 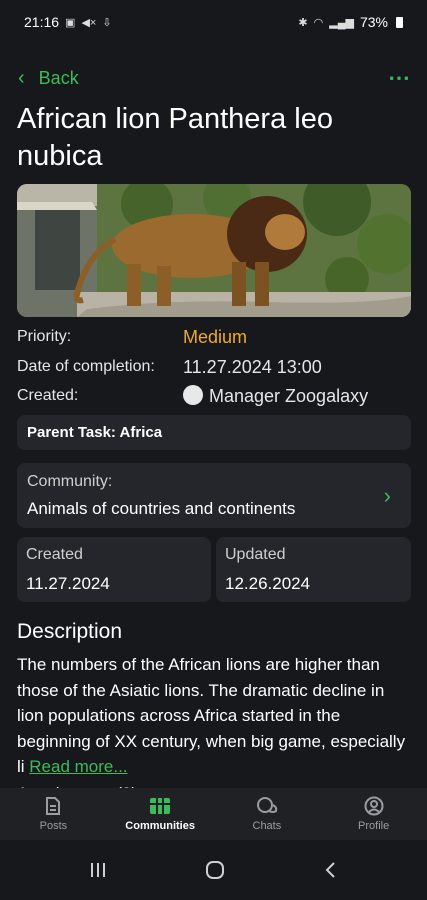 I want to click on nav-communities-label: Communities, so click(x=160, y=826).